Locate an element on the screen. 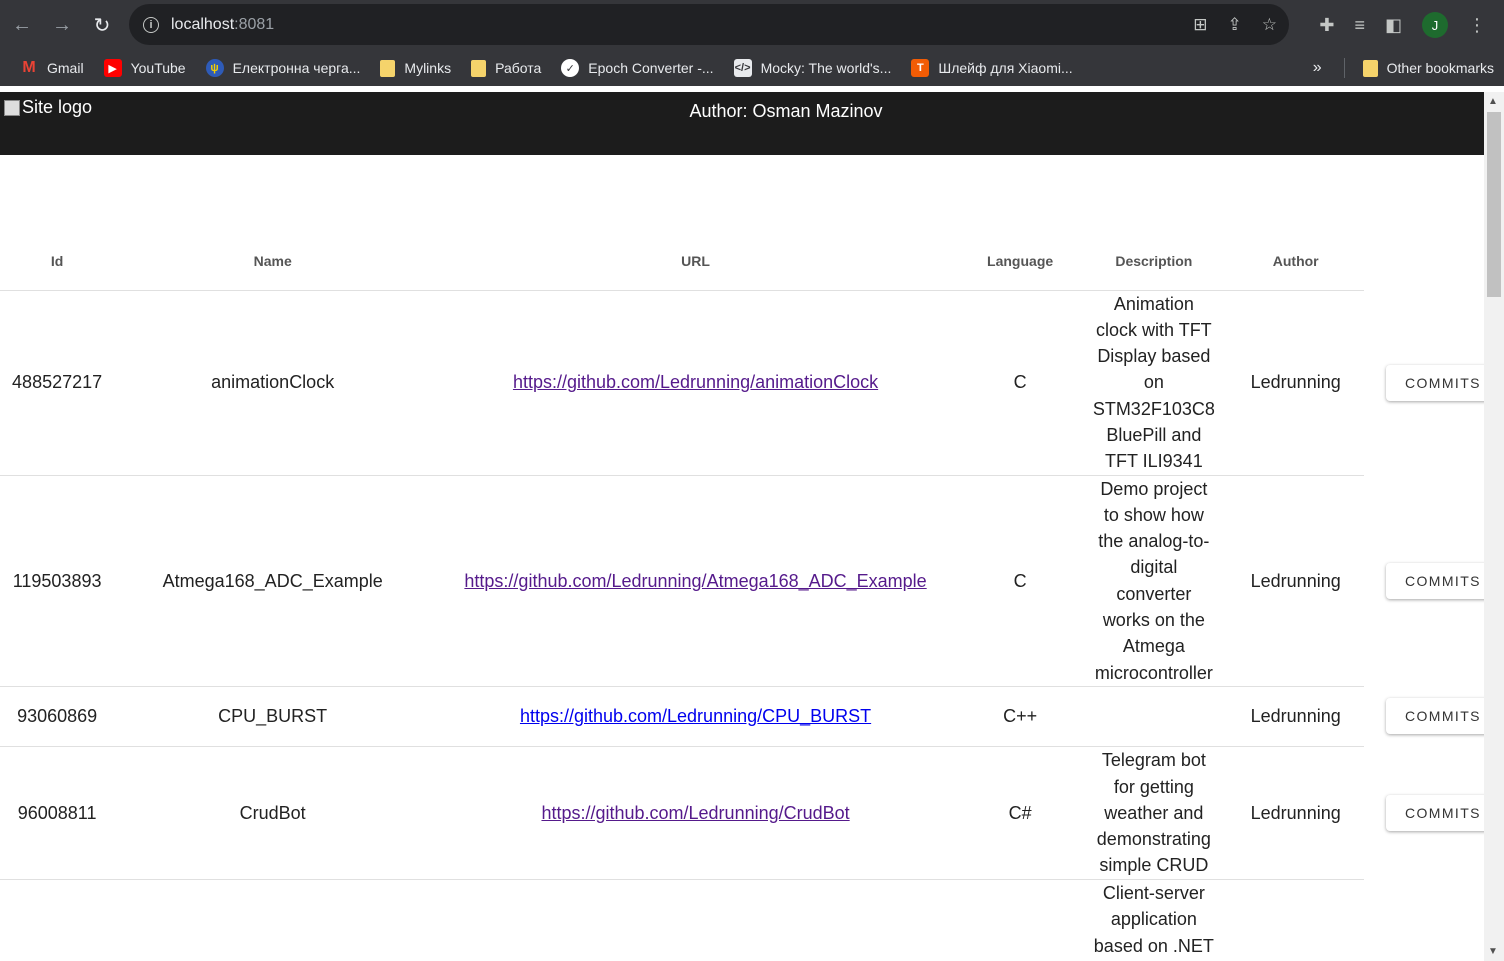 The width and height of the screenshot is (1504, 961). cell-url: https://github.com/Ledrunning/CrudBot is located at coordinates (695, 813).